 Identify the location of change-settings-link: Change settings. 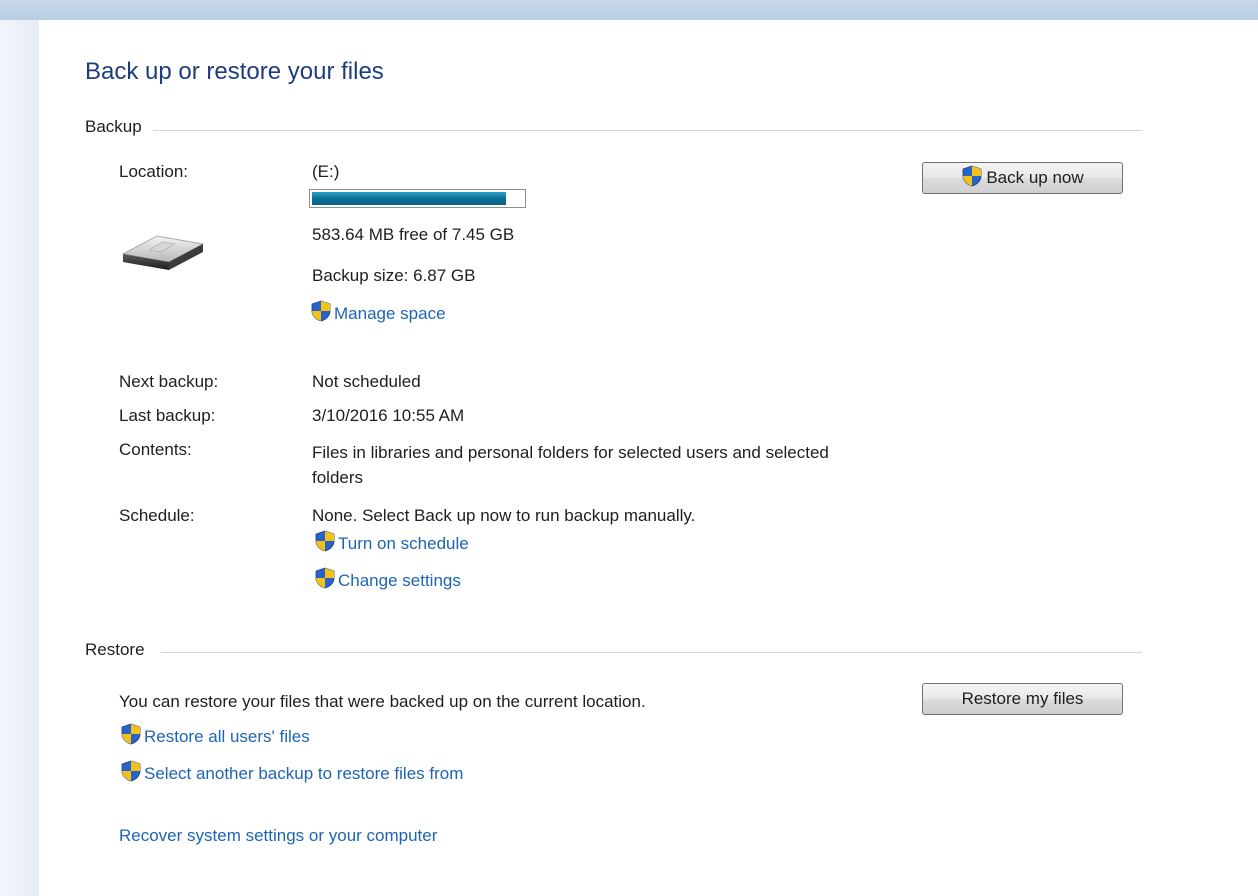
(387, 580).